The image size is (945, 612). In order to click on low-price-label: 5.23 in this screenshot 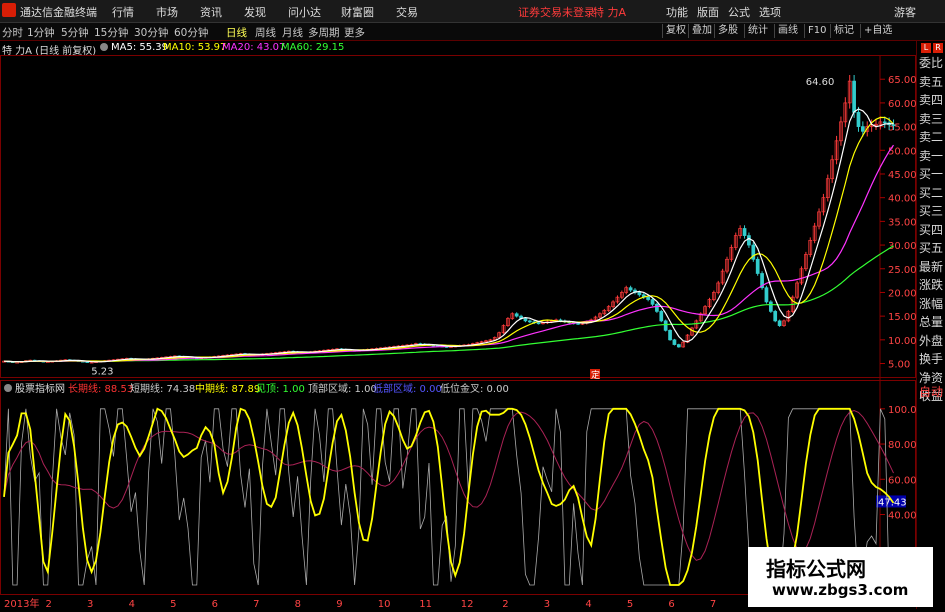, I will do `click(102, 371)`.